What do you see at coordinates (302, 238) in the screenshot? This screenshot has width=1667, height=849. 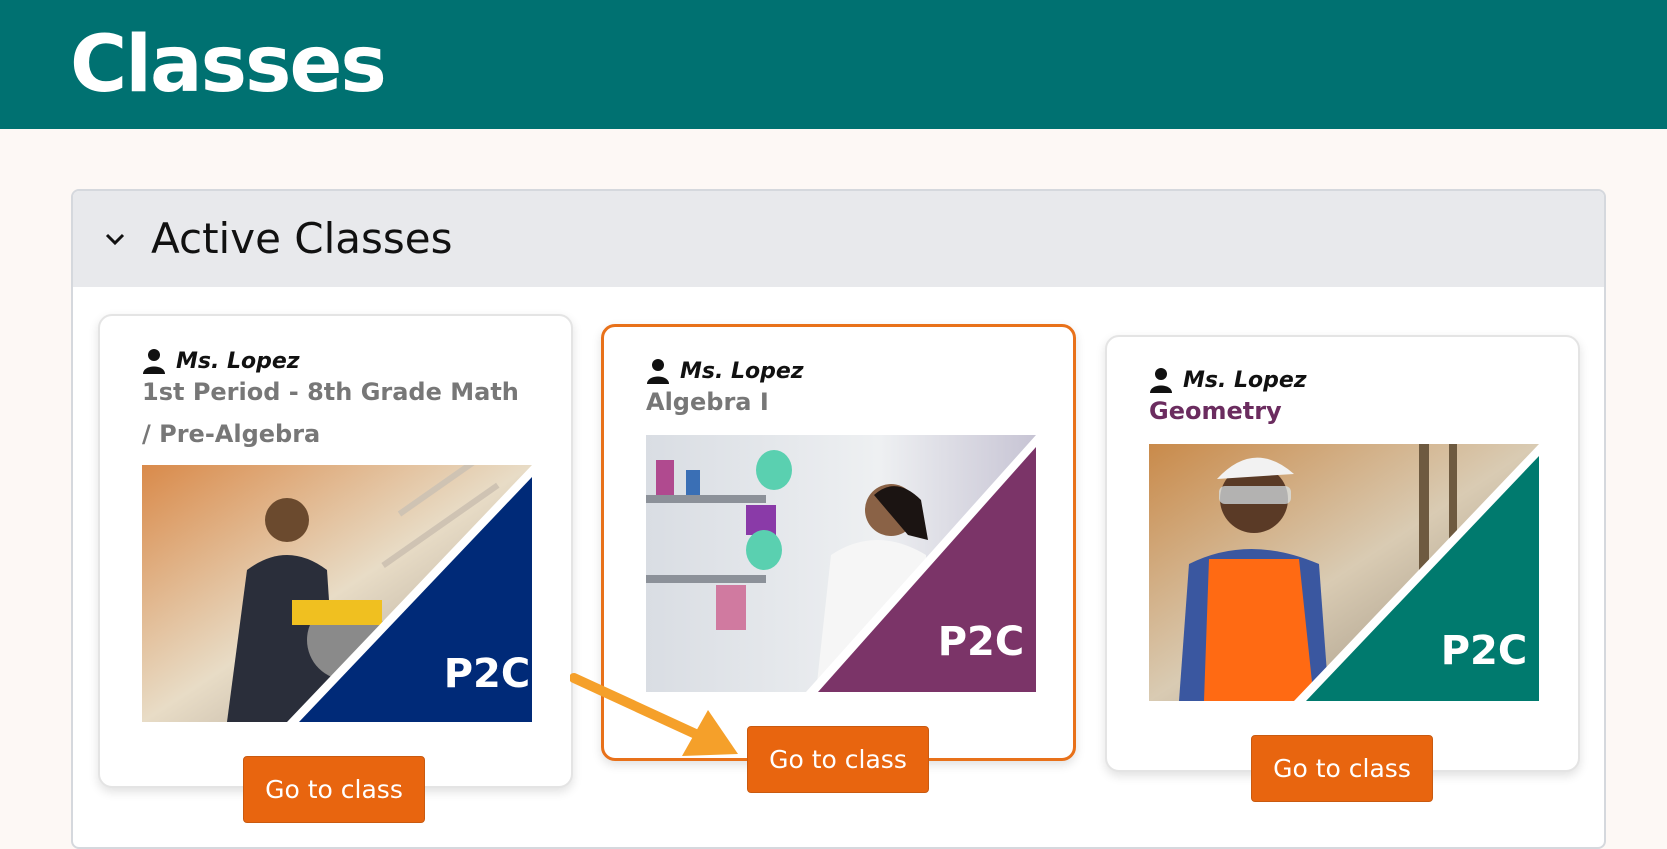 I see `section-title: Active Classes` at bounding box center [302, 238].